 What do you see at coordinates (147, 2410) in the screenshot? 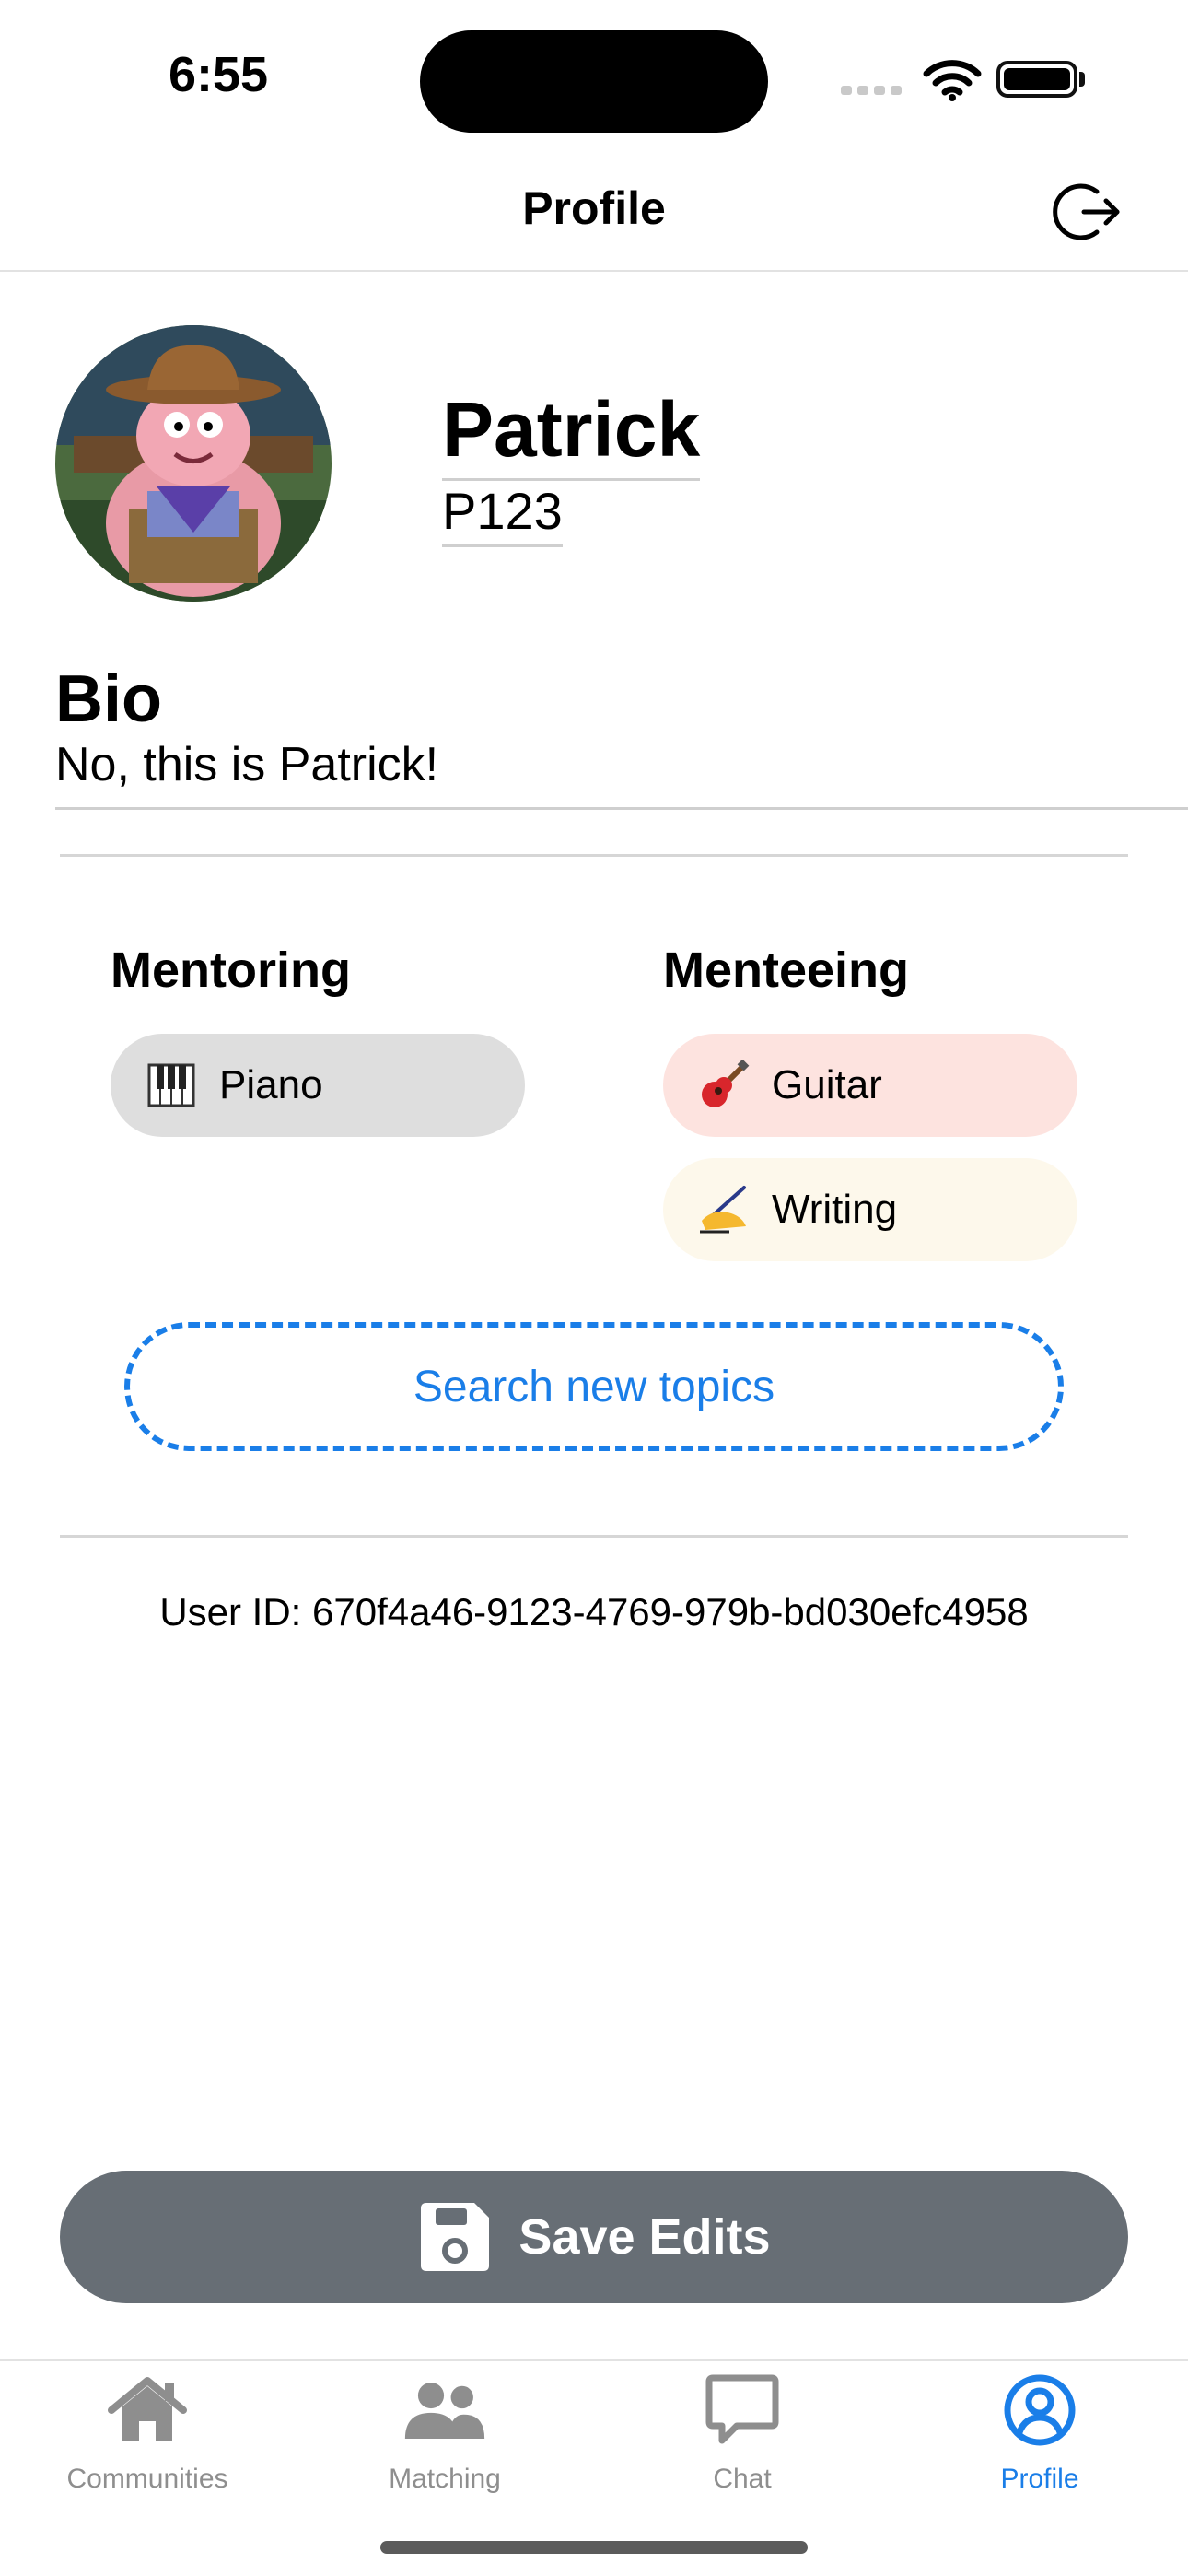
I see `house-icon` at bounding box center [147, 2410].